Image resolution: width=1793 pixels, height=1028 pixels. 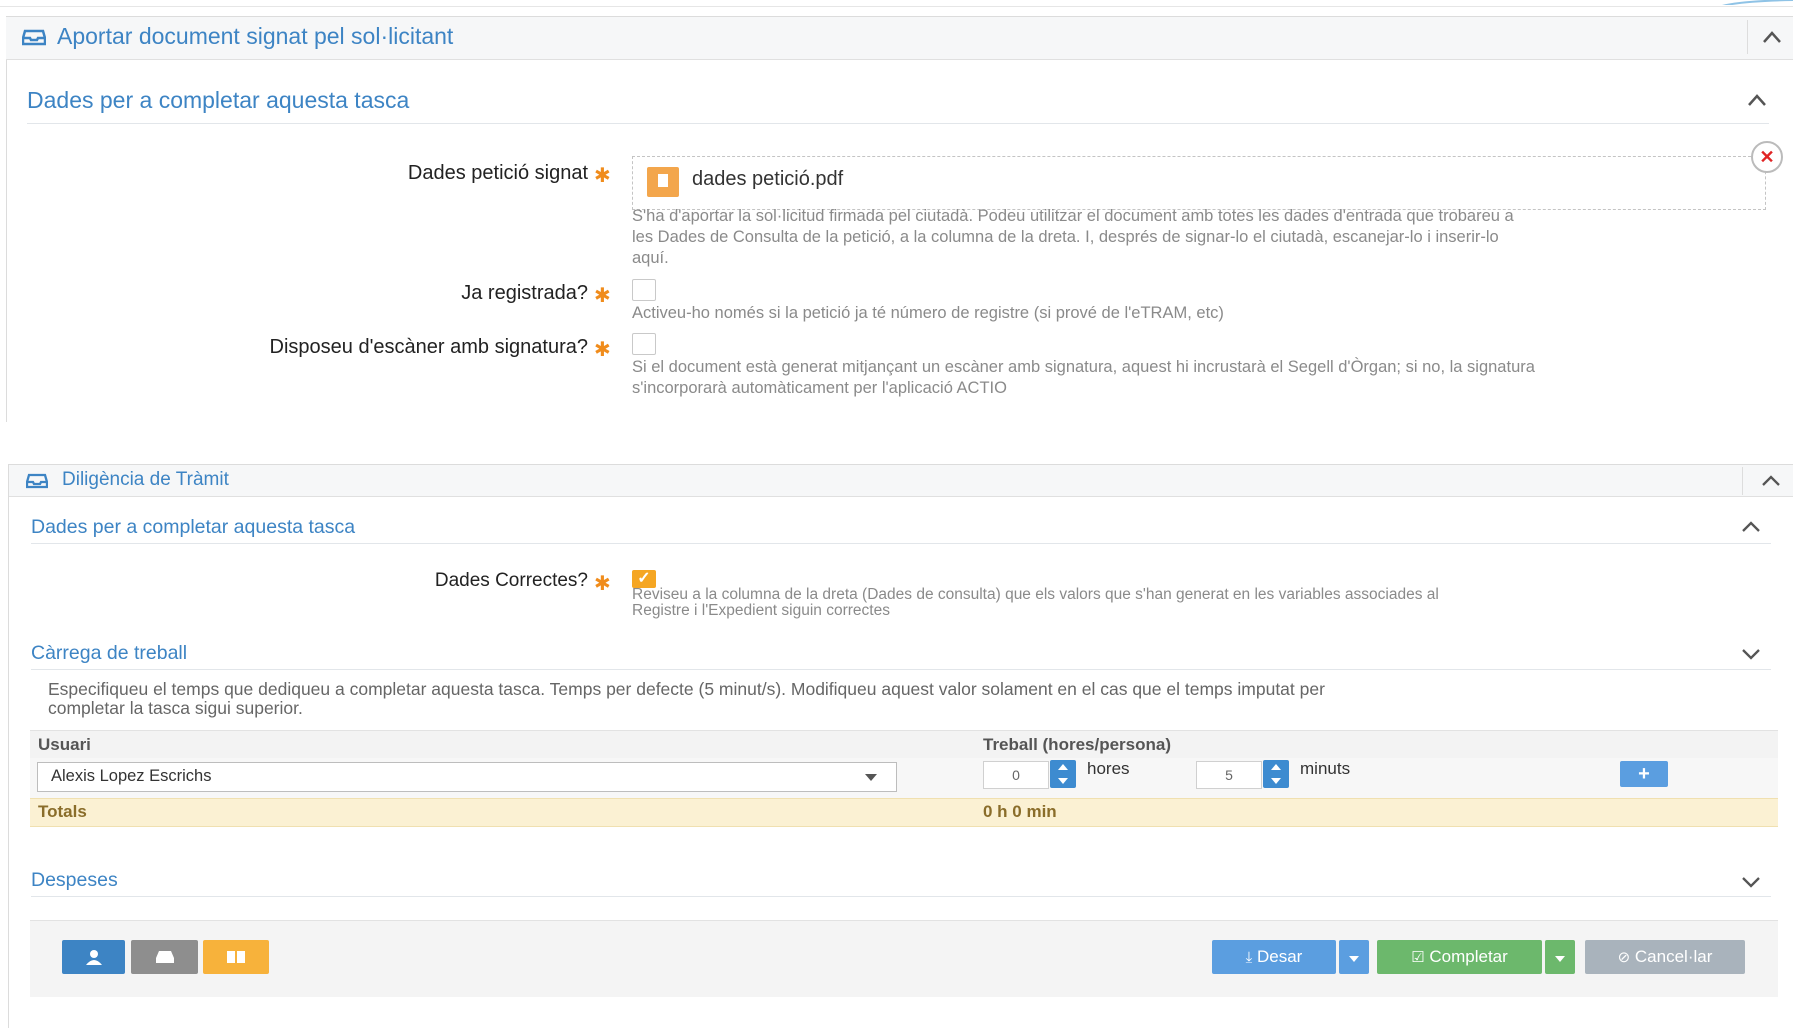 I want to click on download-icon: ⤓, so click(x=1249, y=957).